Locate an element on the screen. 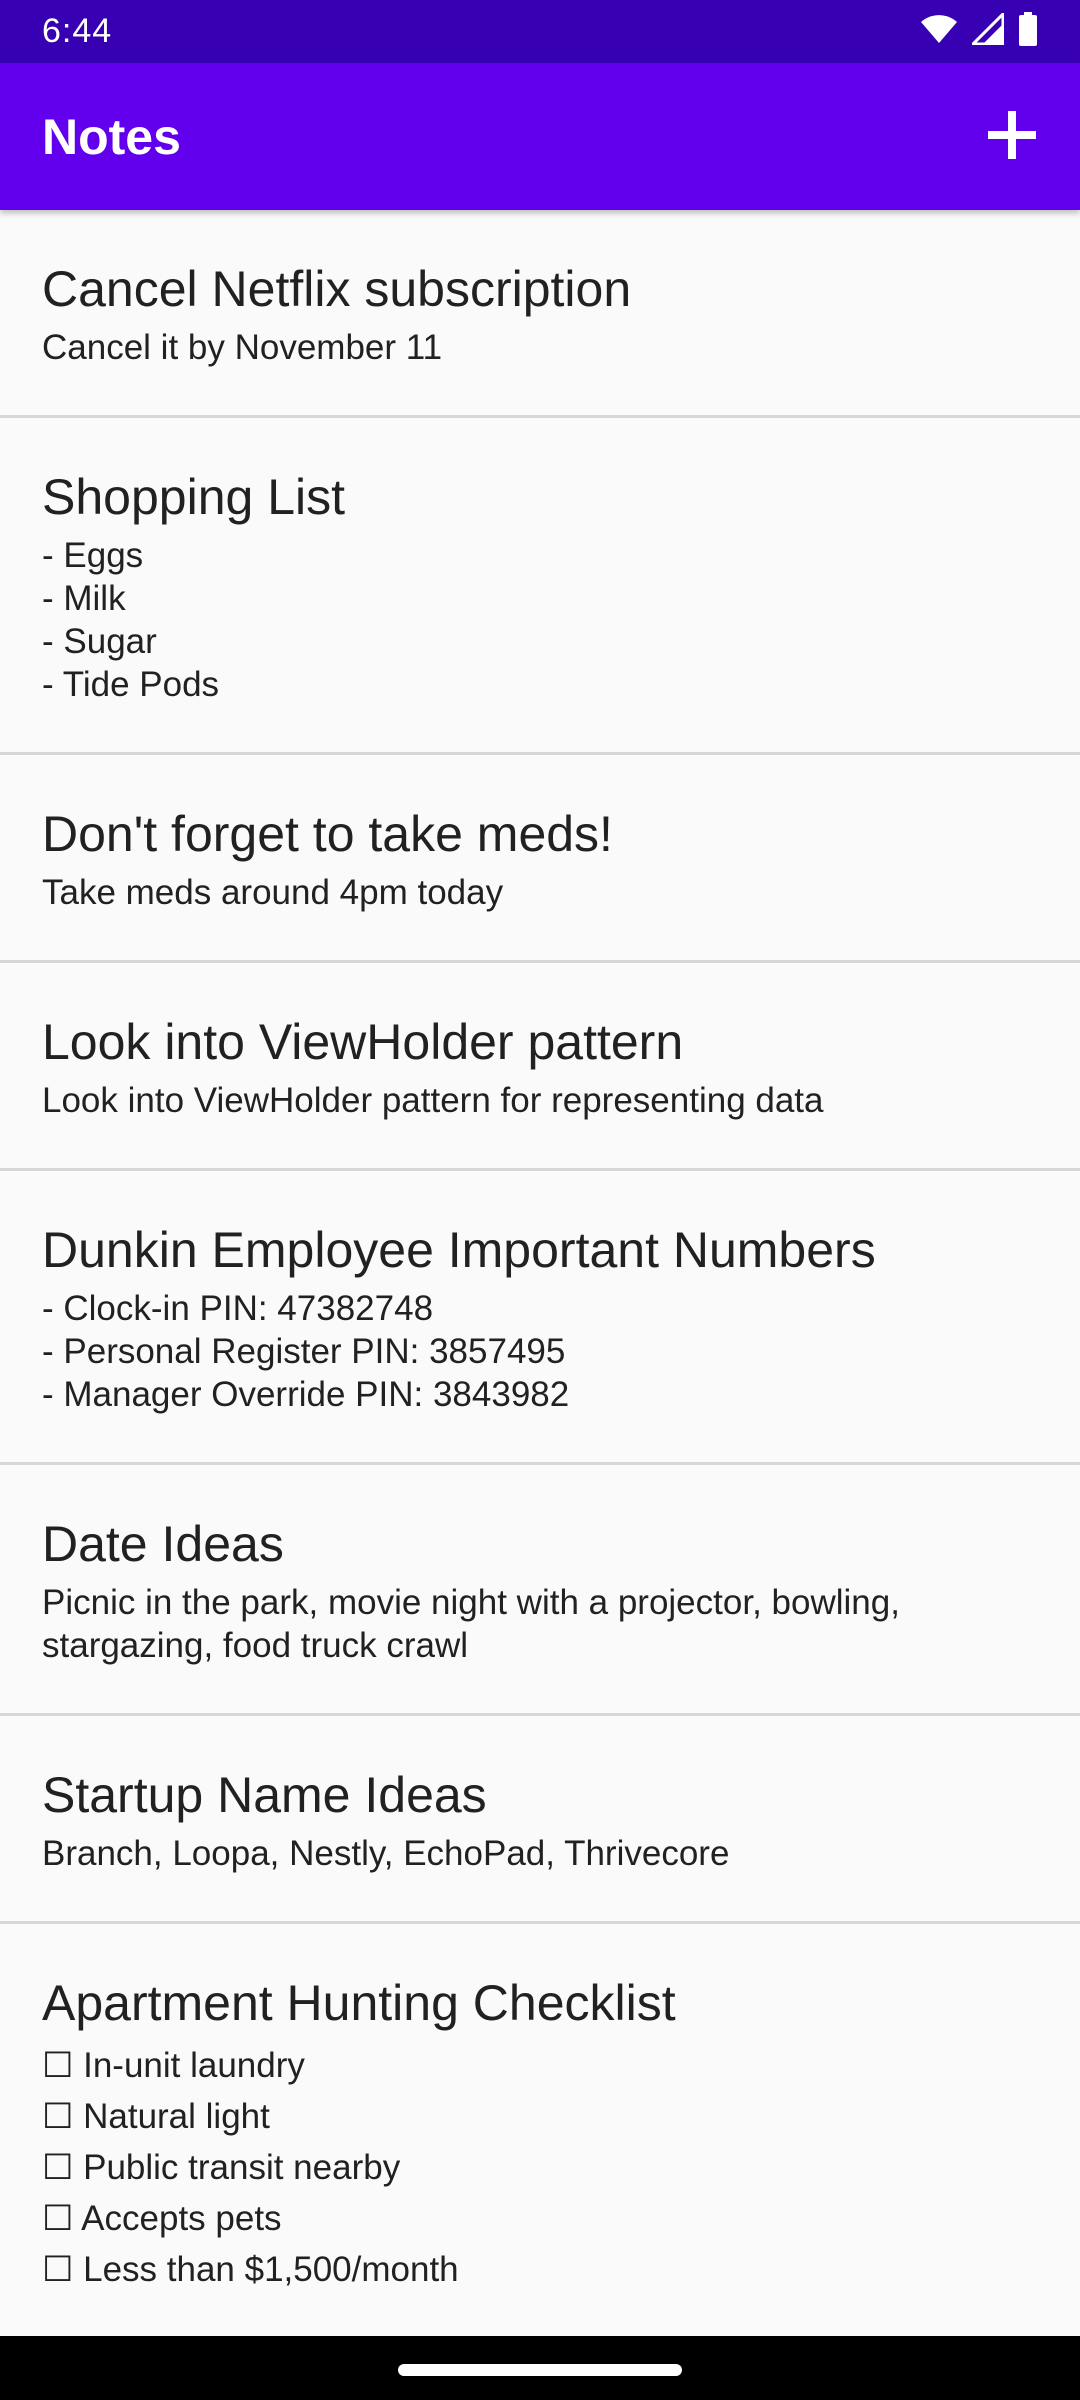  home-gesture-handle is located at coordinates (540, 2370).